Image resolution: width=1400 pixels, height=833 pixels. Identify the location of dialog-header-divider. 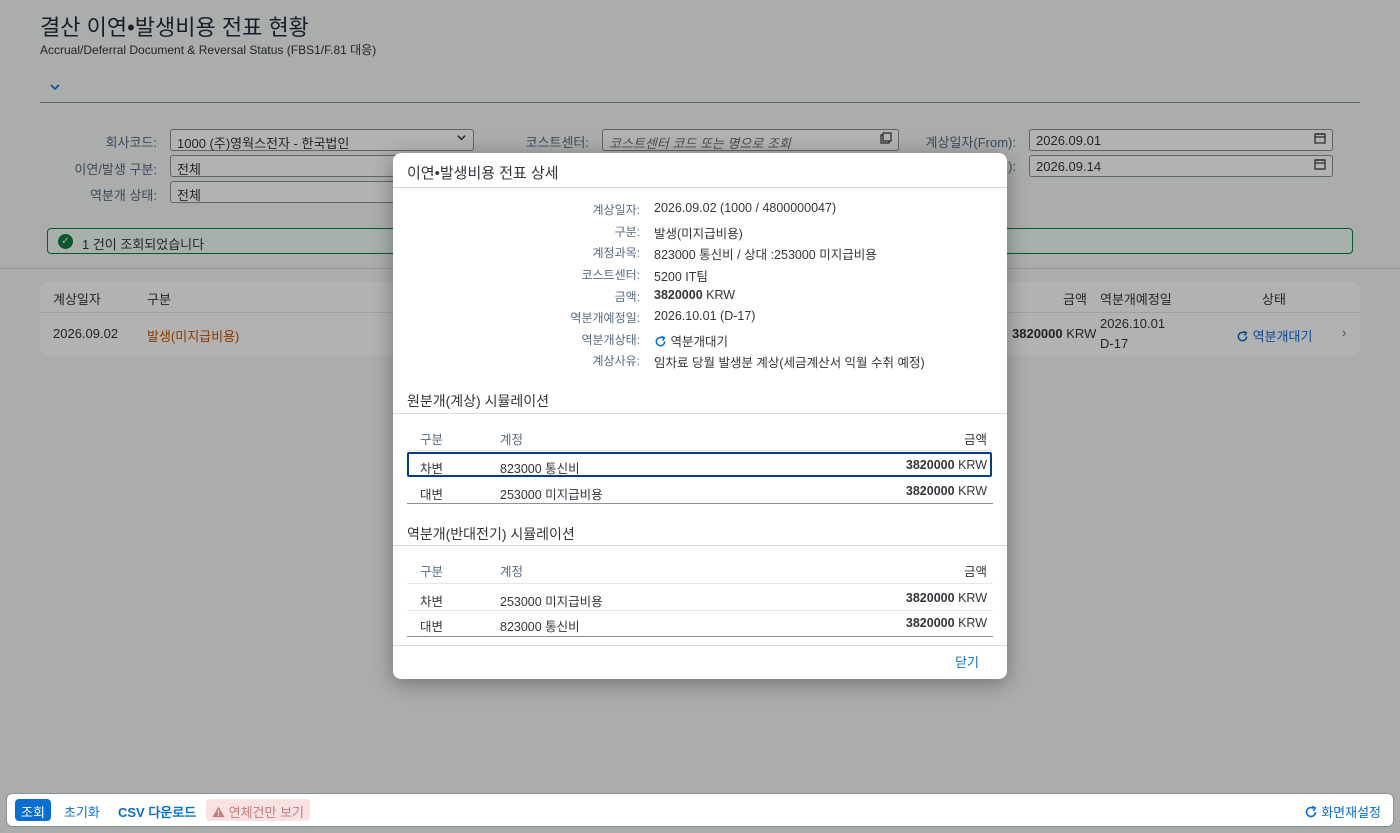
(700, 187).